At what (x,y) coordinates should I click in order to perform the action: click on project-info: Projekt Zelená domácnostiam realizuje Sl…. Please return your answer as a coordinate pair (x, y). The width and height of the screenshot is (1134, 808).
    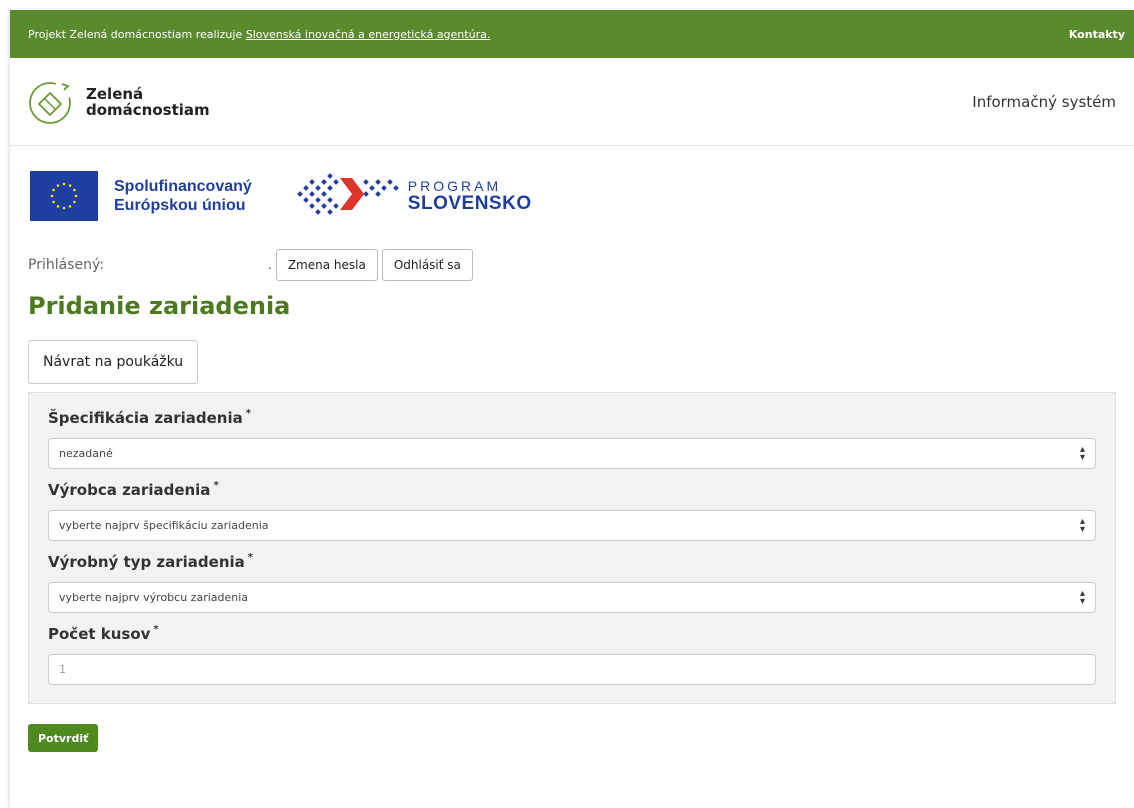
    Looking at the image, I should click on (259, 34).